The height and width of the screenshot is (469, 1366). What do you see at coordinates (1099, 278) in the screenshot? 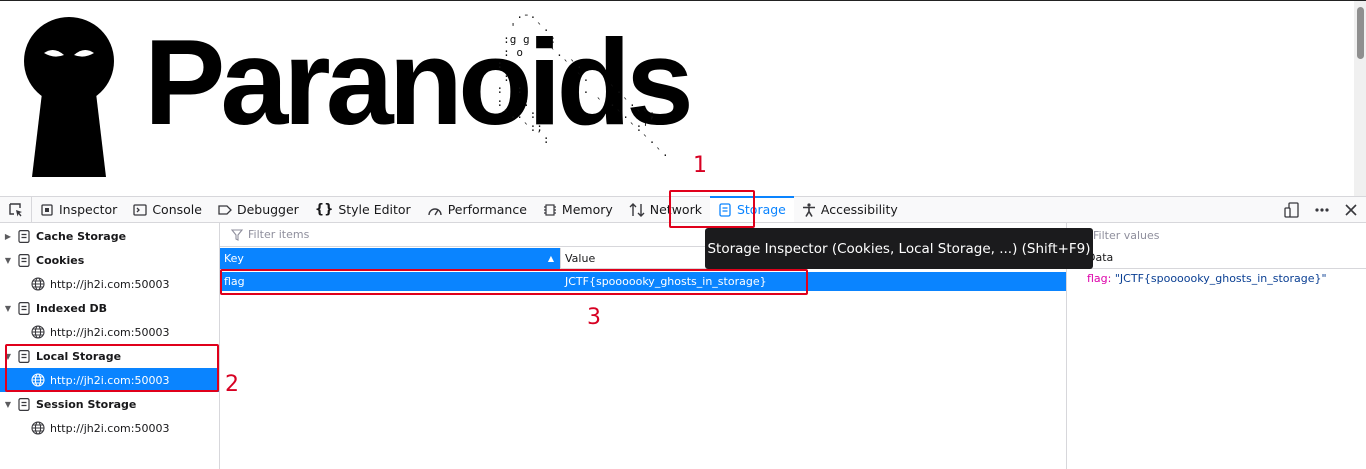
I see `property-key: flag:` at bounding box center [1099, 278].